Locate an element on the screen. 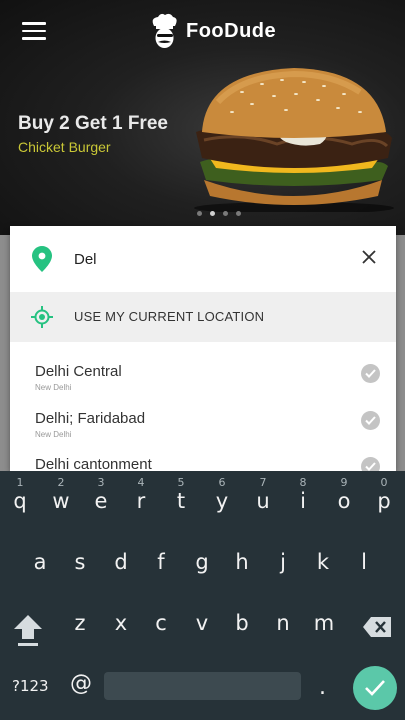 This screenshot has width=405, height=720. key-j: j is located at coordinates (283, 562).